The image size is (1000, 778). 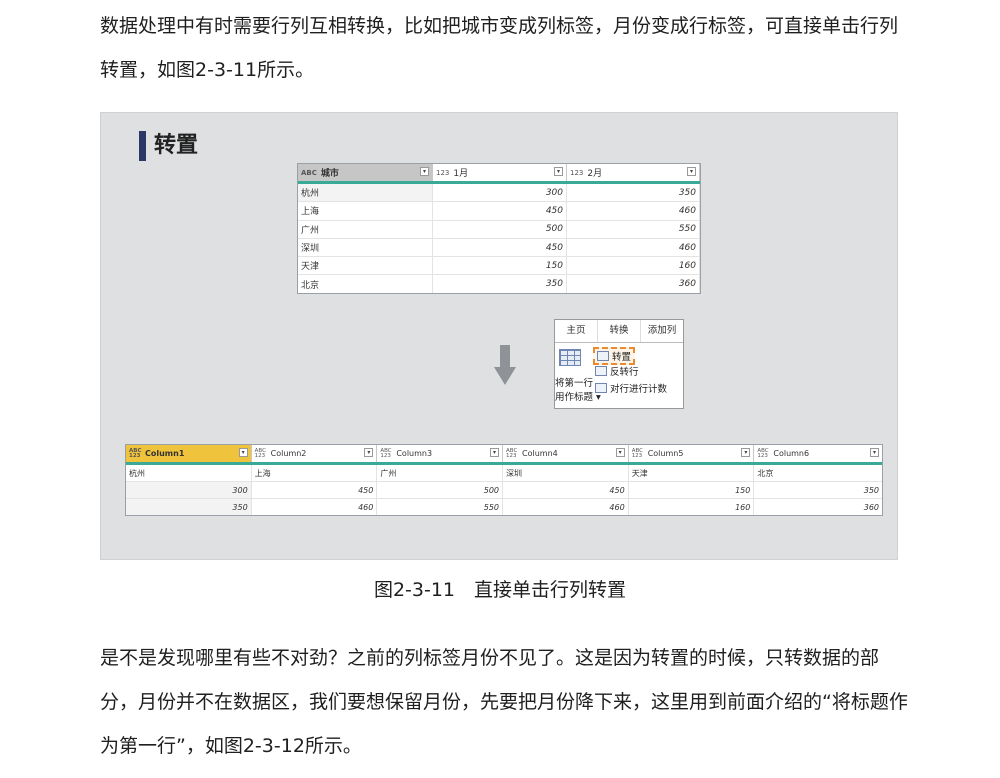 I want to click on ribbon-tabs: 主页 转换 添加列, so click(x=619, y=331).